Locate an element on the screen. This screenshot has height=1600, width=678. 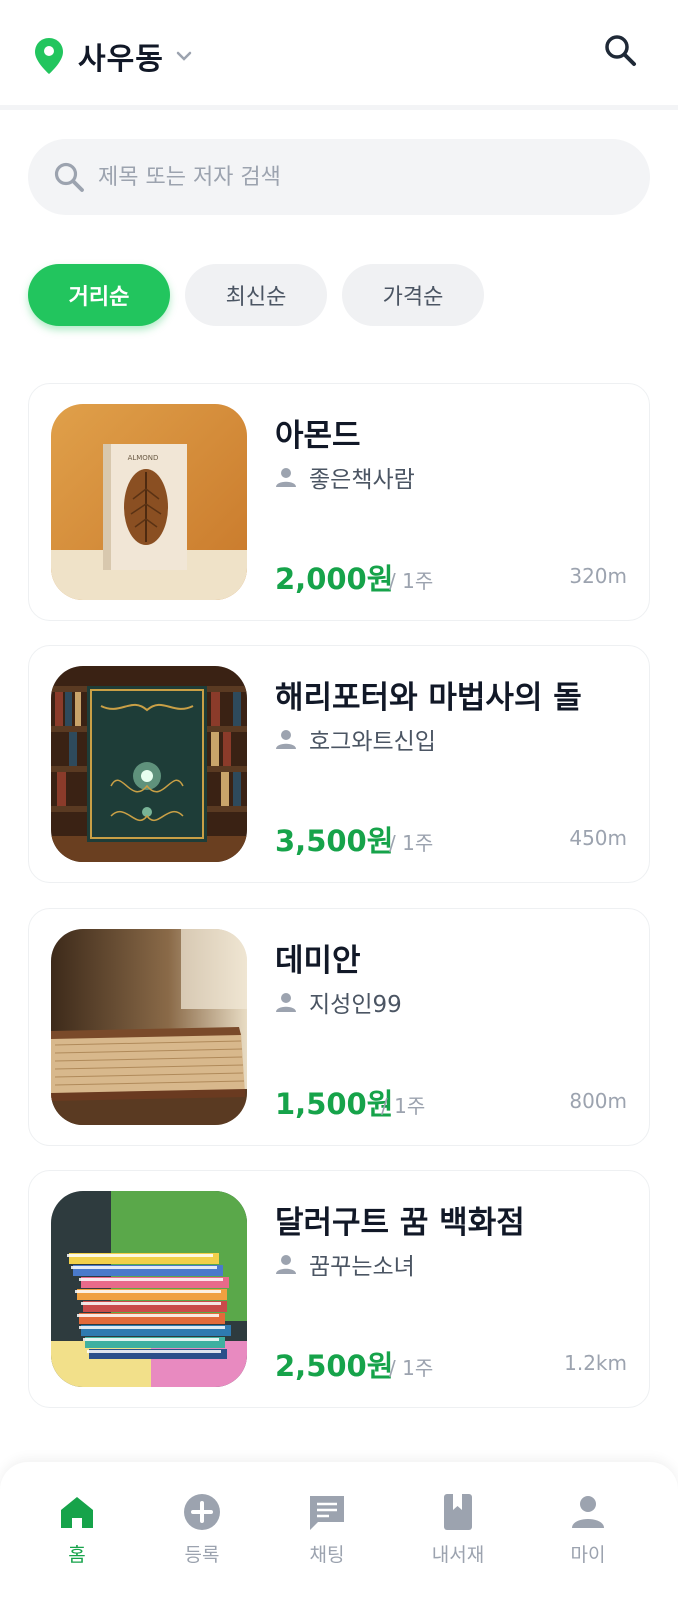
nav-label: 채팅 is located at coordinates (327, 1555).